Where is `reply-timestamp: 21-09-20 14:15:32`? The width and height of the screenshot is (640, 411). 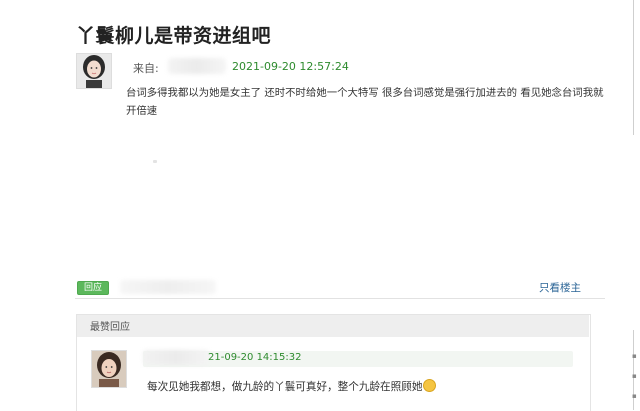 reply-timestamp: 21-09-20 14:15:32 is located at coordinates (255, 357).